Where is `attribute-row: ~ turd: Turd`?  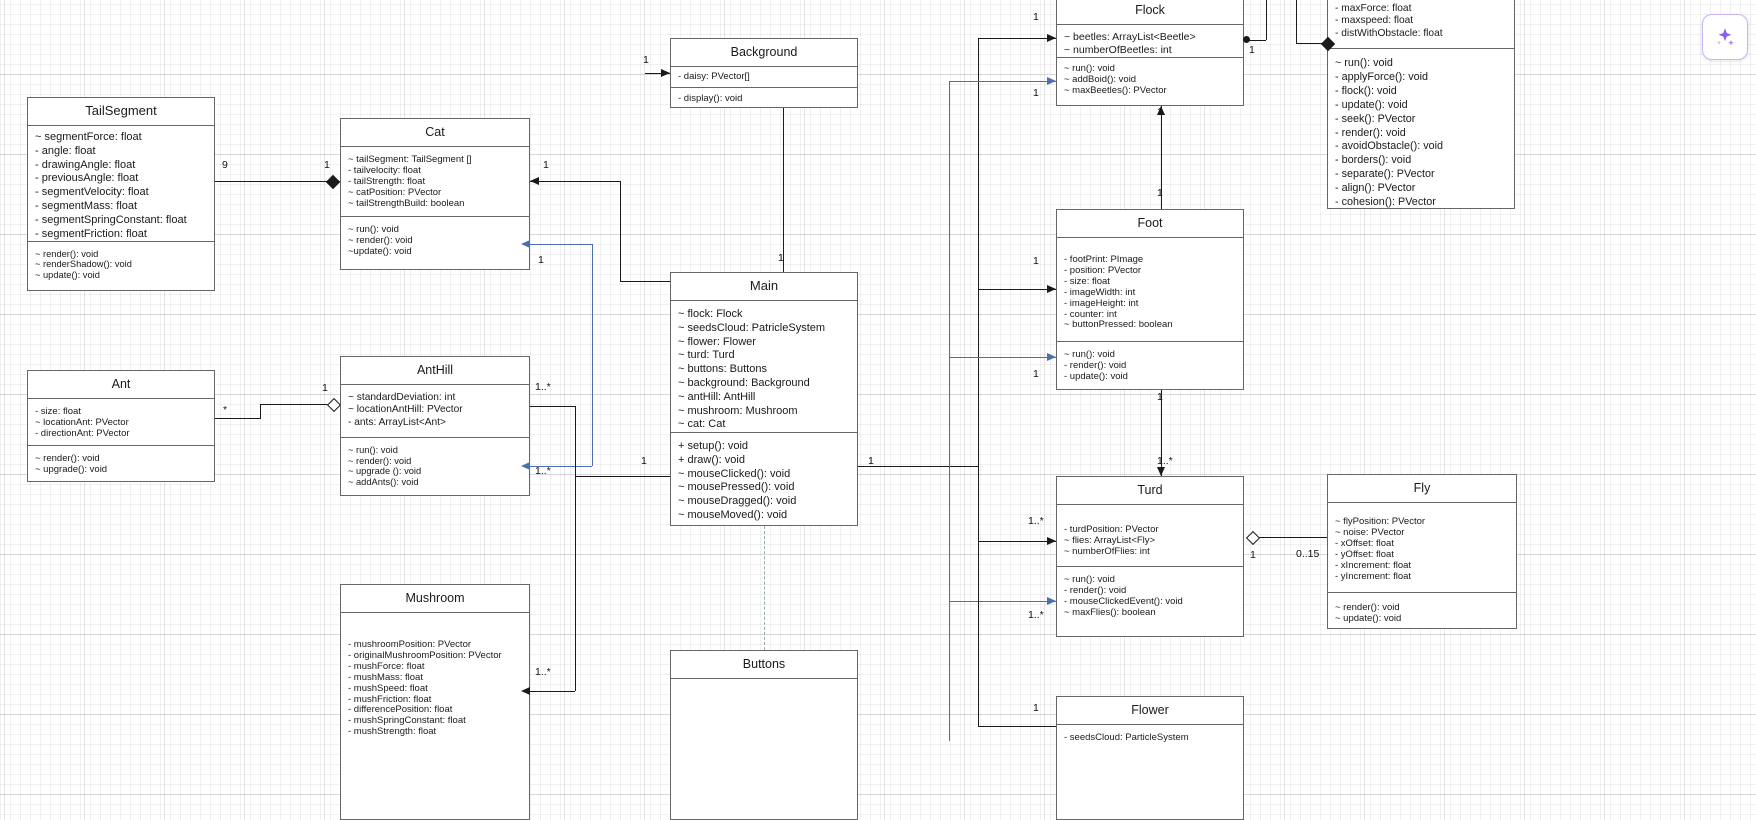
attribute-row: ~ turd: Turd is located at coordinates (706, 355).